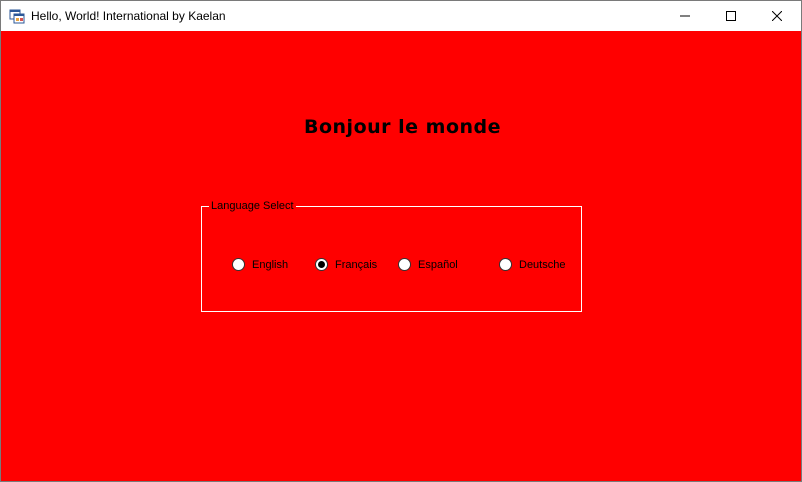 Image resolution: width=802 pixels, height=482 pixels. I want to click on close-button, so click(777, 16).